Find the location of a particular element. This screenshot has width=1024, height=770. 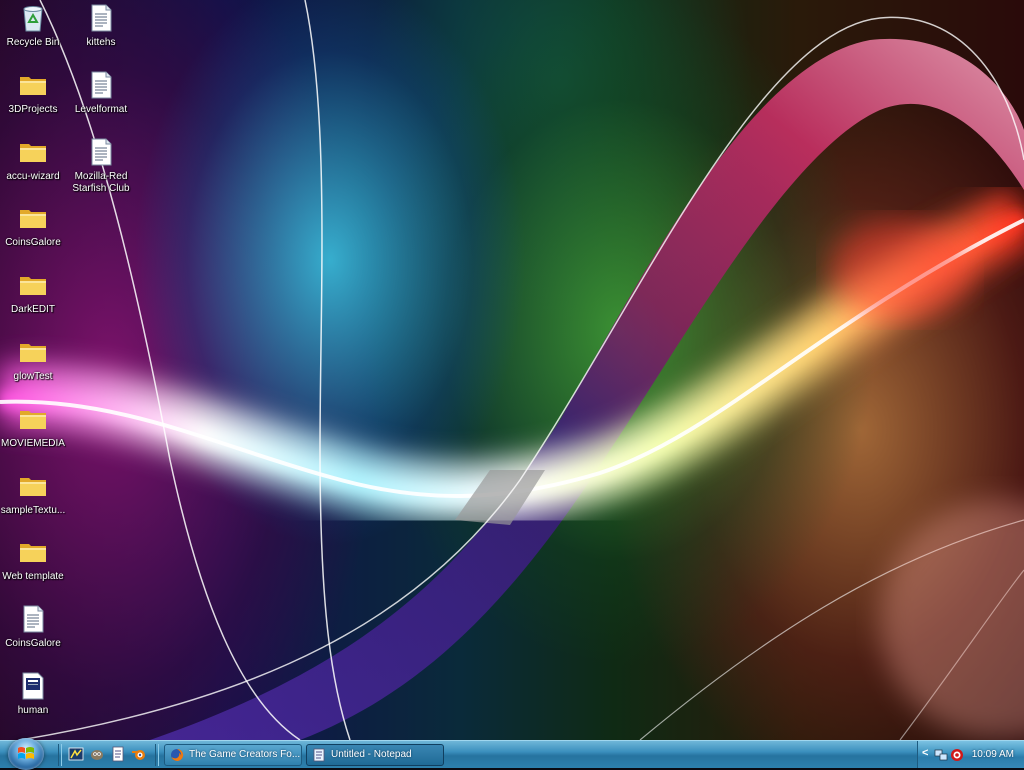

desktop-icon-label: MOVIEMEDIA is located at coordinates (33, 443).